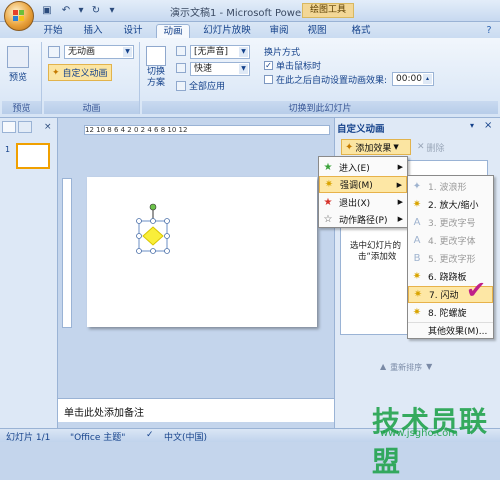  I want to click on emphasis-item-font-size: A 3. 更改字号, so click(450, 222).